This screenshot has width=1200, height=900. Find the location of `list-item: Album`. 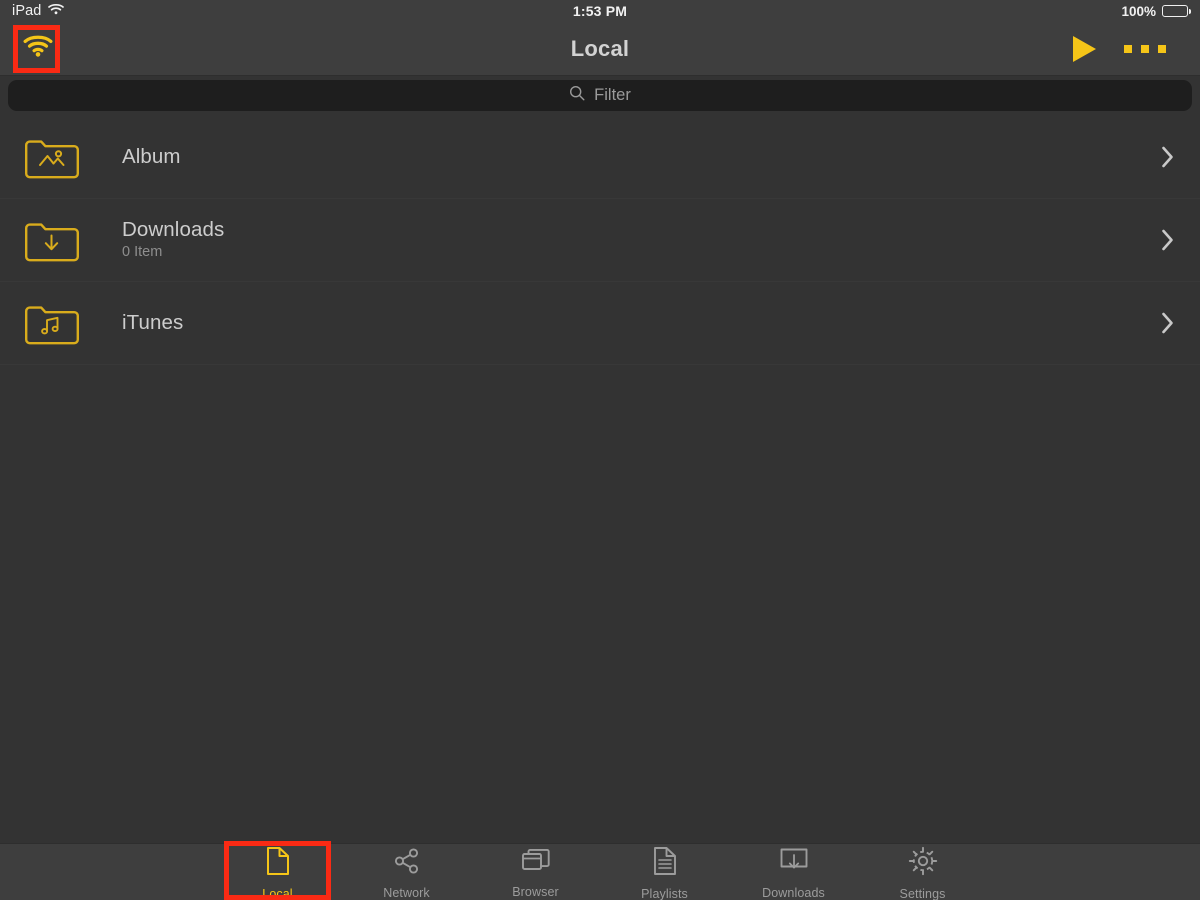

list-item: Album is located at coordinates (600, 157).